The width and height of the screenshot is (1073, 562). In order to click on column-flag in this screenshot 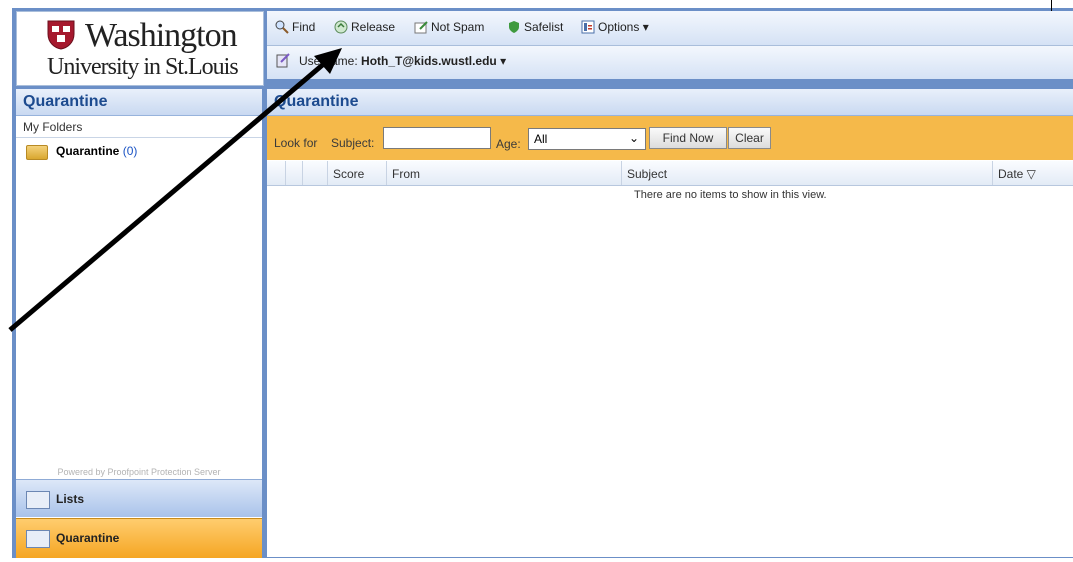, I will do `click(293, 173)`.